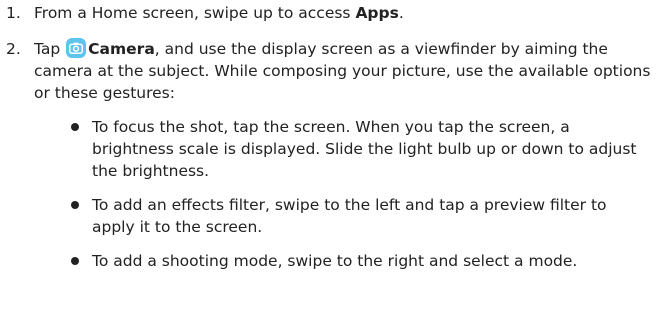 The height and width of the screenshot is (315, 661). What do you see at coordinates (76, 48) in the screenshot?
I see `camera-app-icon` at bounding box center [76, 48].